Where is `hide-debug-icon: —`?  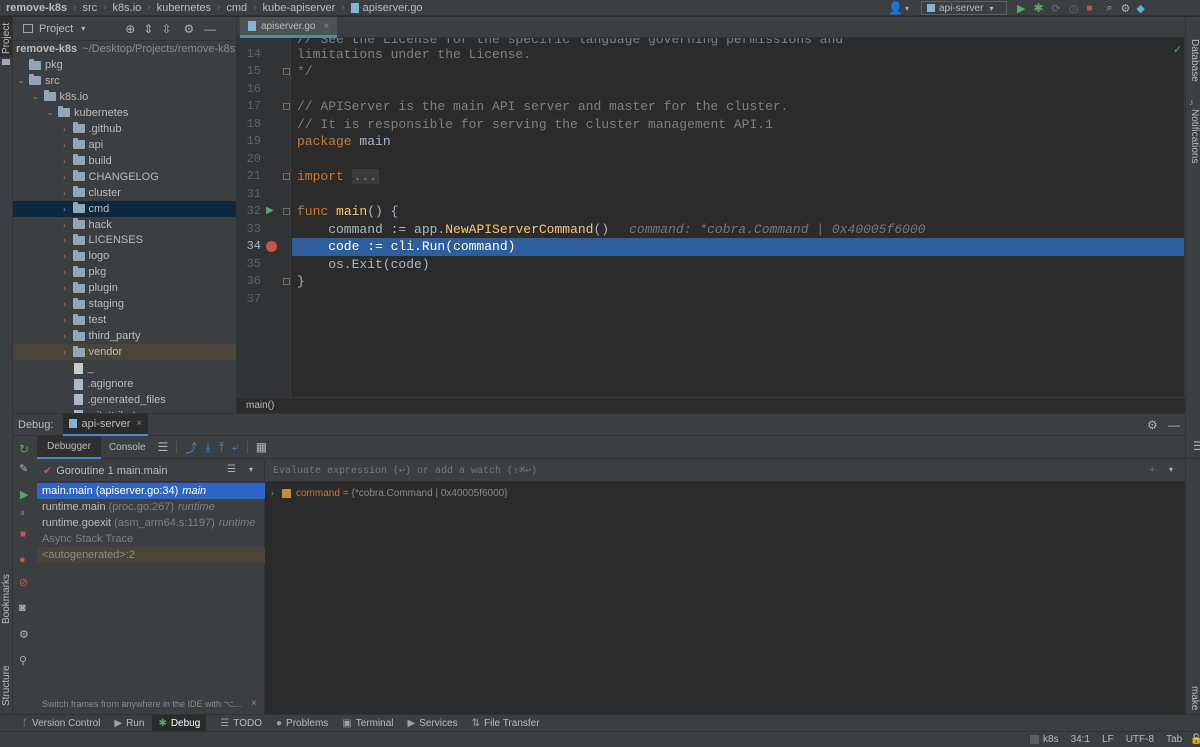 hide-debug-icon: — is located at coordinates (1174, 425).